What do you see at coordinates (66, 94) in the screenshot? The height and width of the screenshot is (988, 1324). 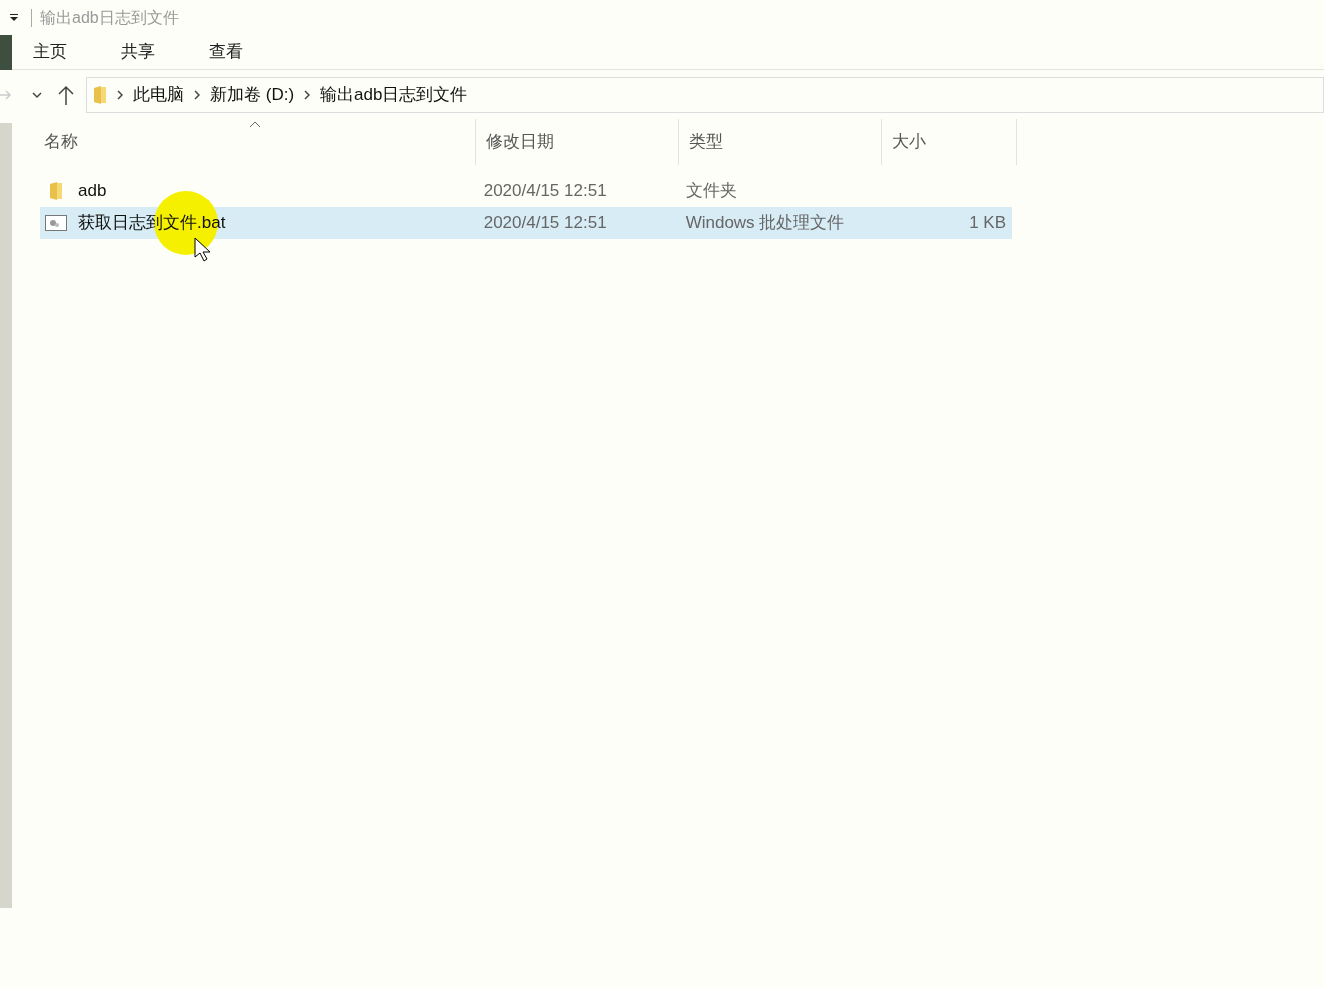 I see `up-arrow-icon` at bounding box center [66, 94].